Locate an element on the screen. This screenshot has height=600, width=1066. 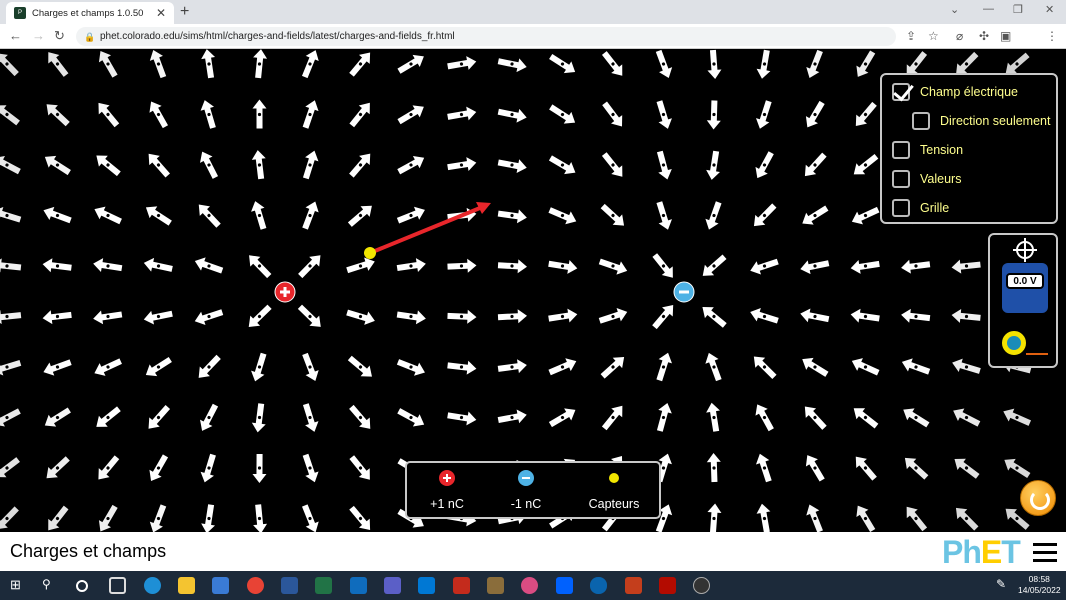
reload-icon: ↻ is located at coordinates (59, 36).